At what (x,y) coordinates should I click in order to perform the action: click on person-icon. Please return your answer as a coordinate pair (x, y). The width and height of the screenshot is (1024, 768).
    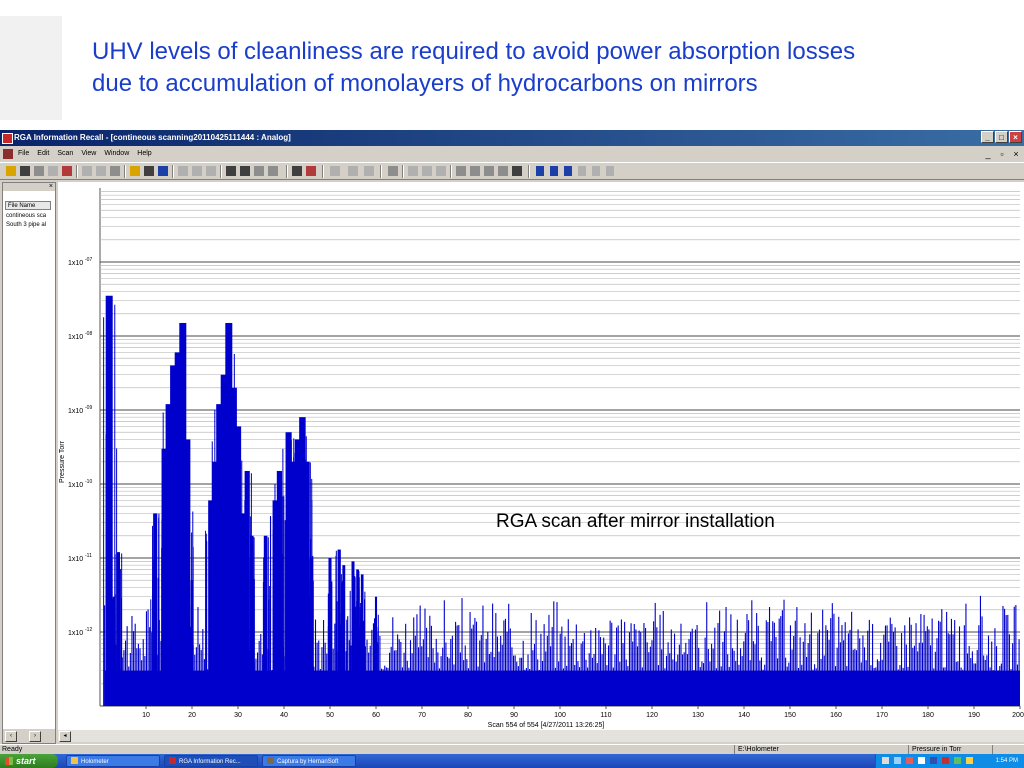
    Looking at the image, I should click on (369, 171).